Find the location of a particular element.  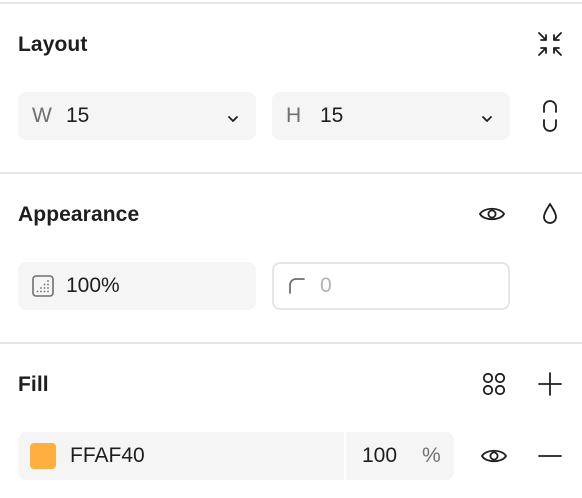

opacity-value: 100% is located at coordinates (93, 285).